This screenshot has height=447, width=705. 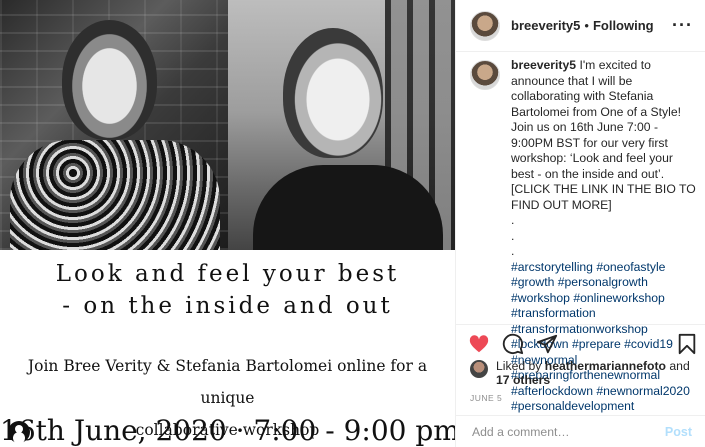 I want to click on portrait-blouse-left, so click(x=115, y=195).